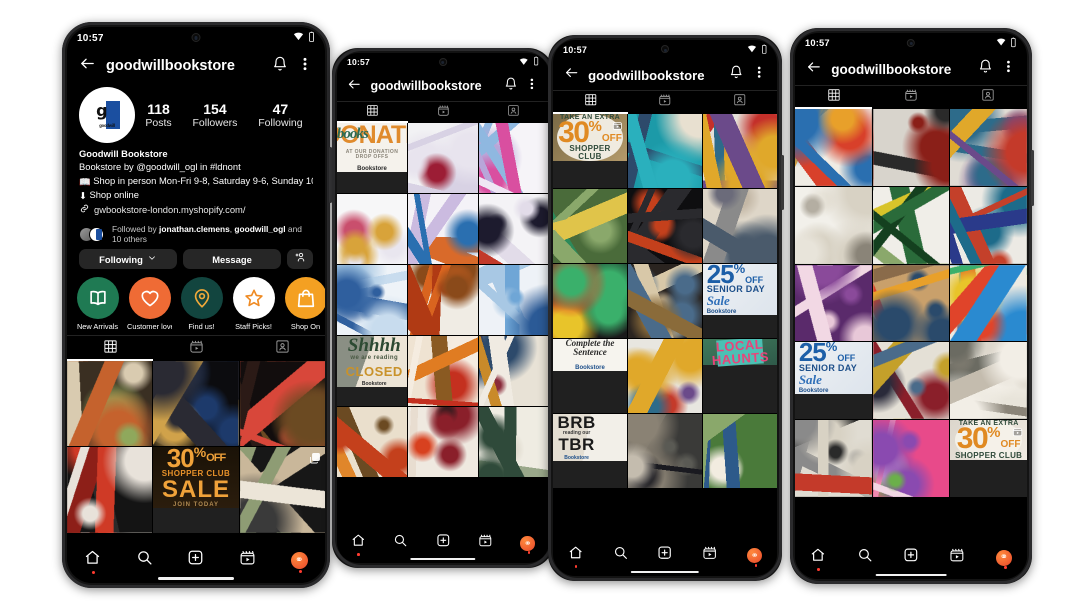  Describe the element at coordinates (232, 259) in the screenshot. I see `message-button: Message` at that location.